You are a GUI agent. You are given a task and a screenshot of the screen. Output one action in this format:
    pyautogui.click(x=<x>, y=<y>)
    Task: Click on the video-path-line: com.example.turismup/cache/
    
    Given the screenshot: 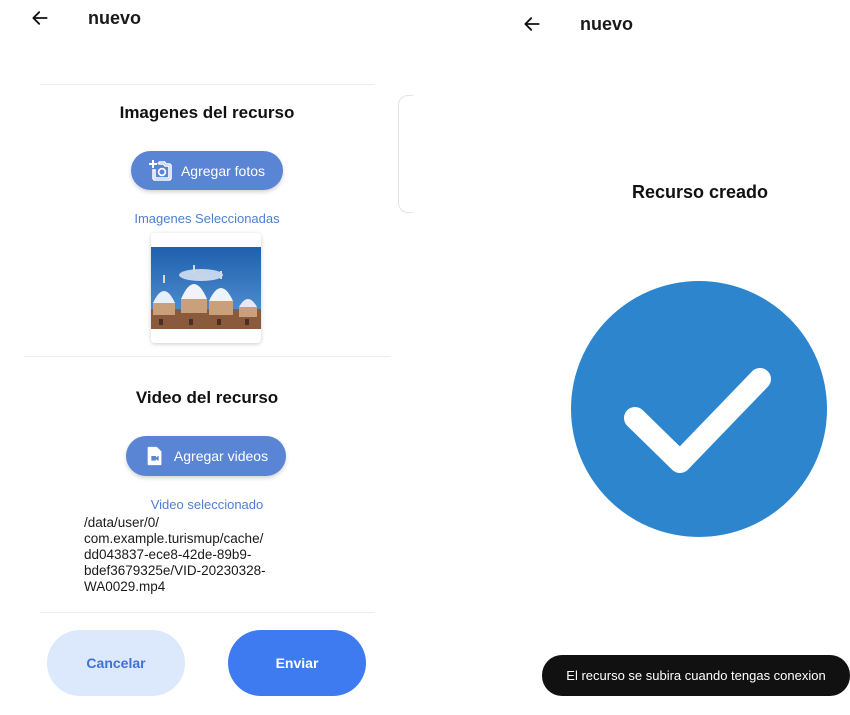 What is the action you would take?
    pyautogui.click(x=174, y=538)
    